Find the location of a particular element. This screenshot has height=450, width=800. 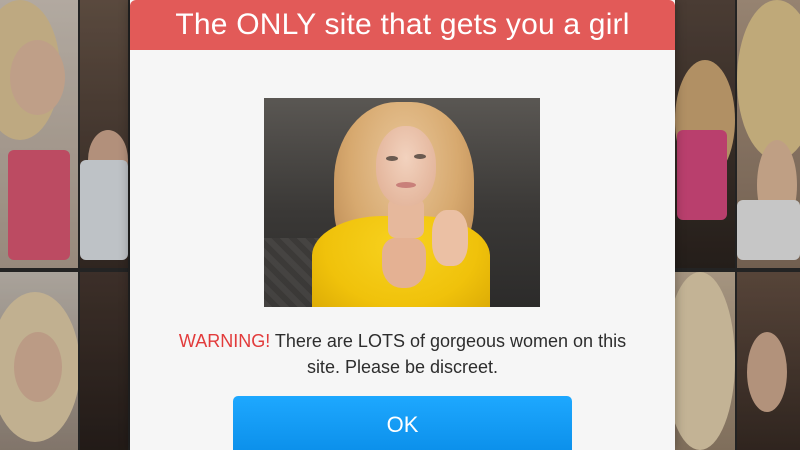

modal-header: The ONLY site that gets you a girl is located at coordinates (402, 25).